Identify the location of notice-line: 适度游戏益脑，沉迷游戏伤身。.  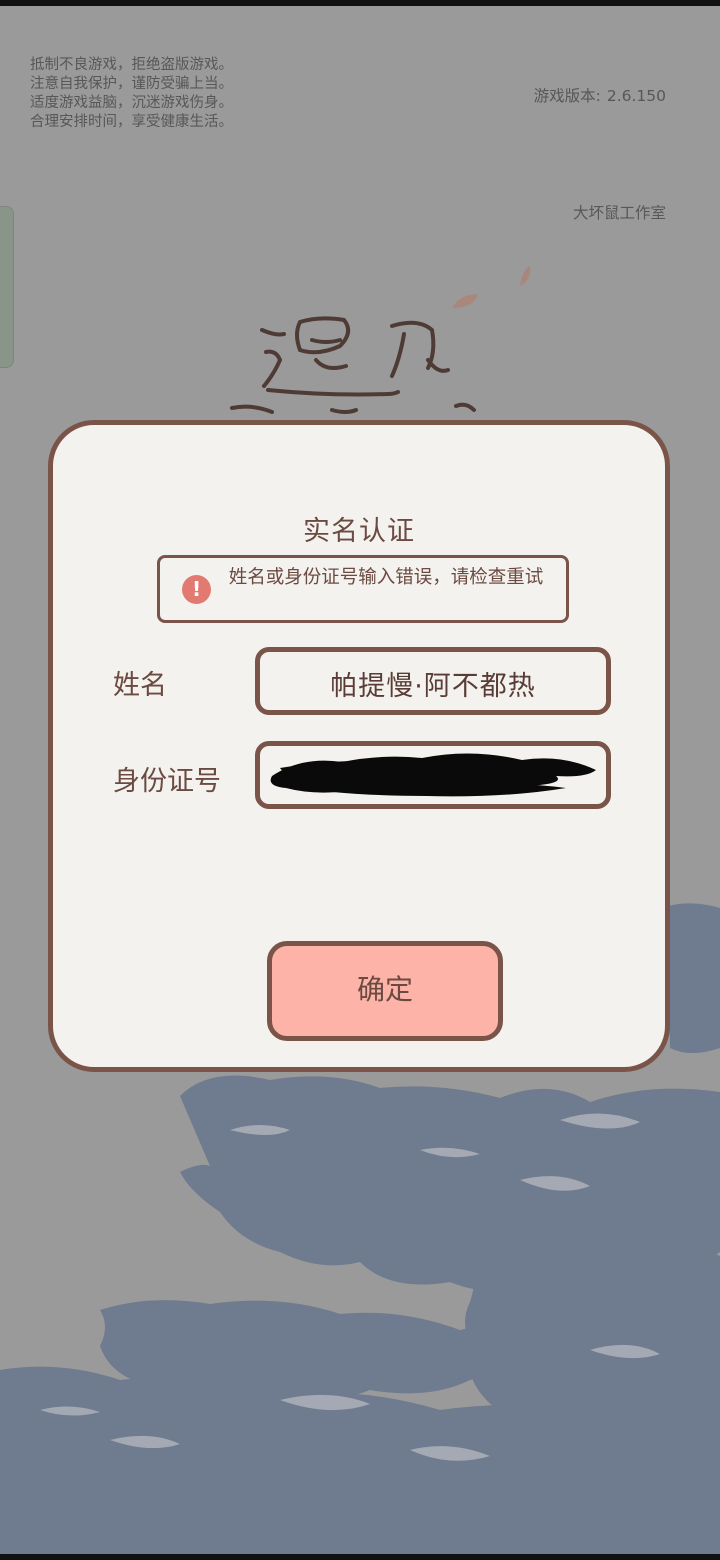
(131, 103).